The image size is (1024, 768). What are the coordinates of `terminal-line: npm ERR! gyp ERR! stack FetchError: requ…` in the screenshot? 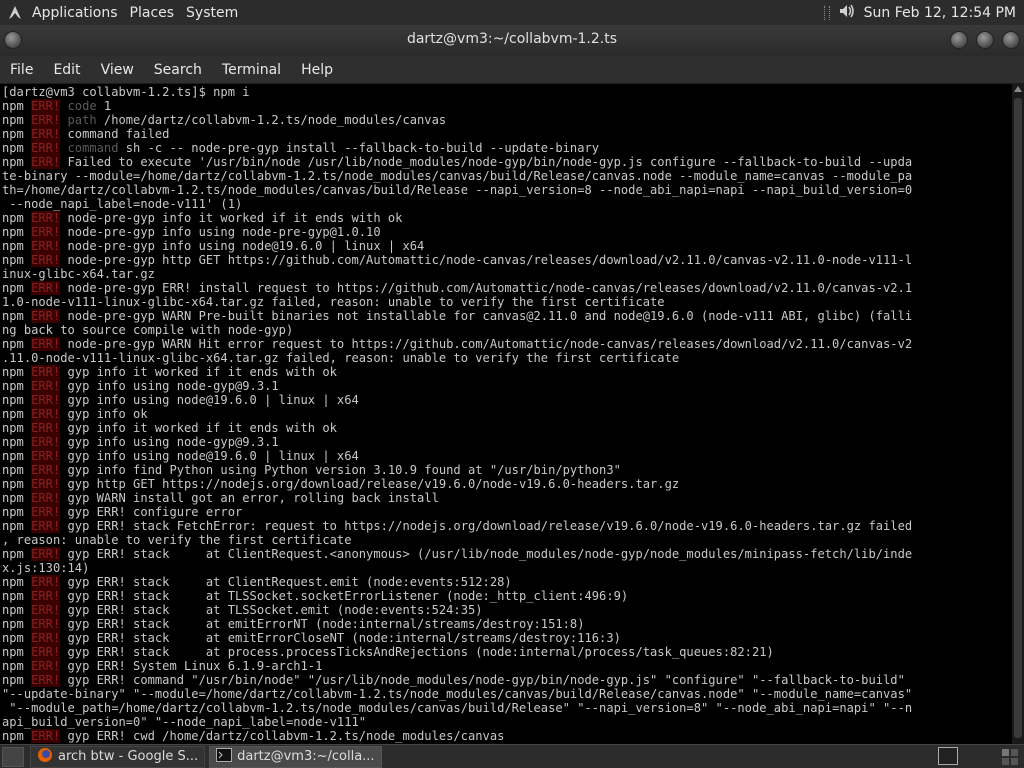 It's located at (507, 526).